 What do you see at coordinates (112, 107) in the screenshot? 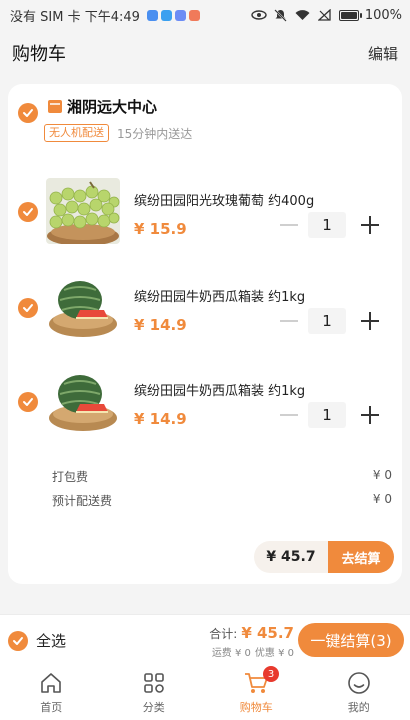
I see `store-name: 湘阴远大中心` at bounding box center [112, 107].